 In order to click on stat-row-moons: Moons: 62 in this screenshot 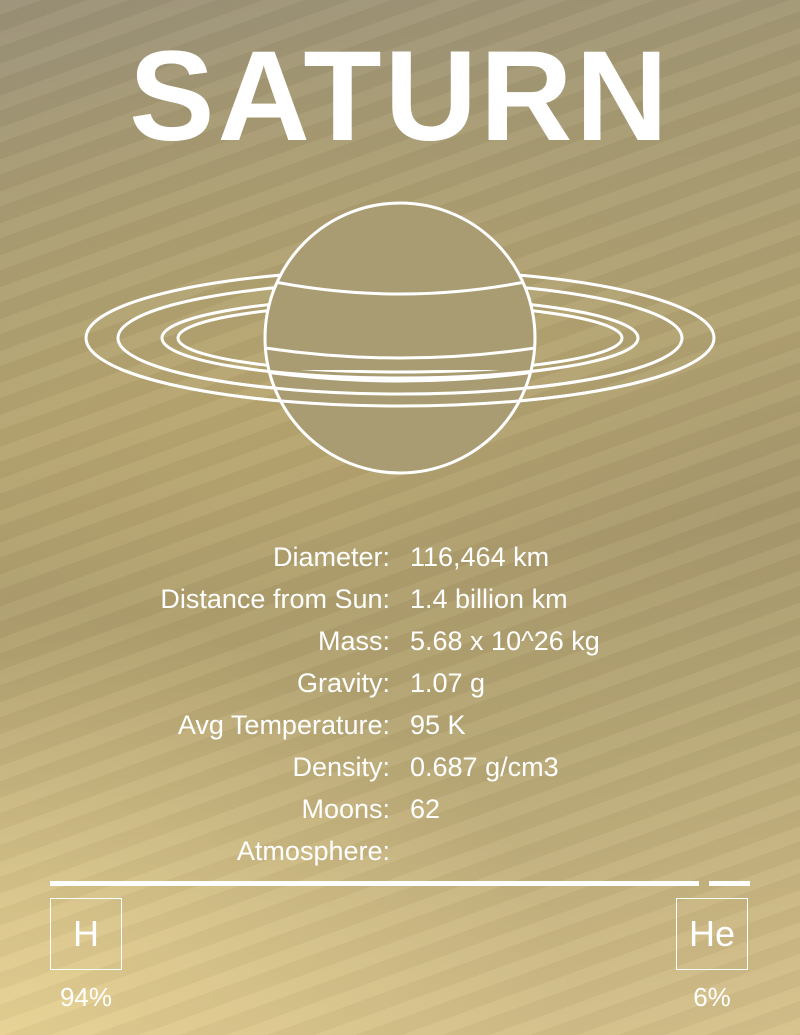, I will do `click(400, 809)`.